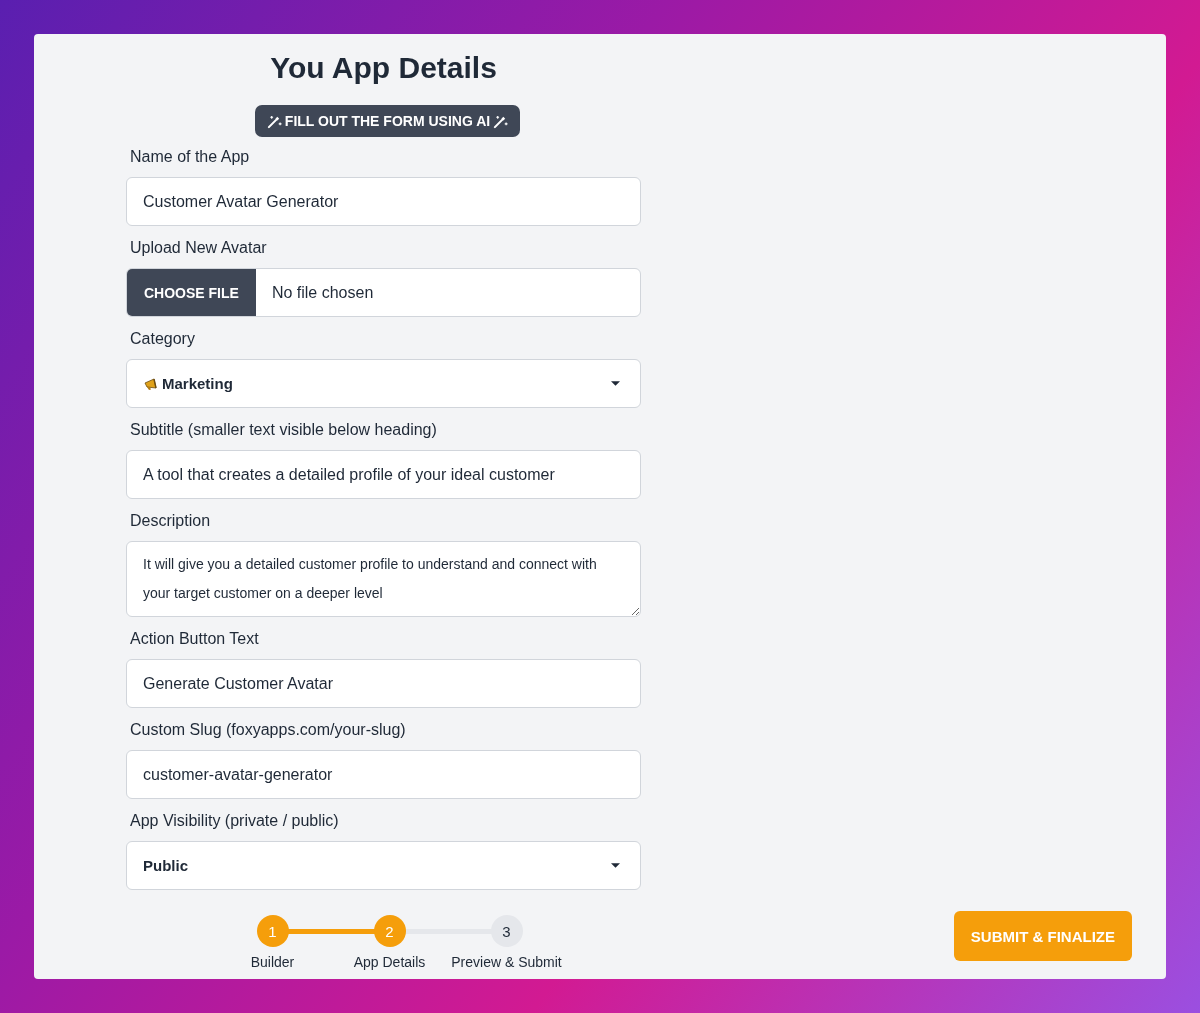 This screenshot has width=1200, height=1013. Describe the element at coordinates (383, 68) in the screenshot. I see `page-title: You App Details` at that location.